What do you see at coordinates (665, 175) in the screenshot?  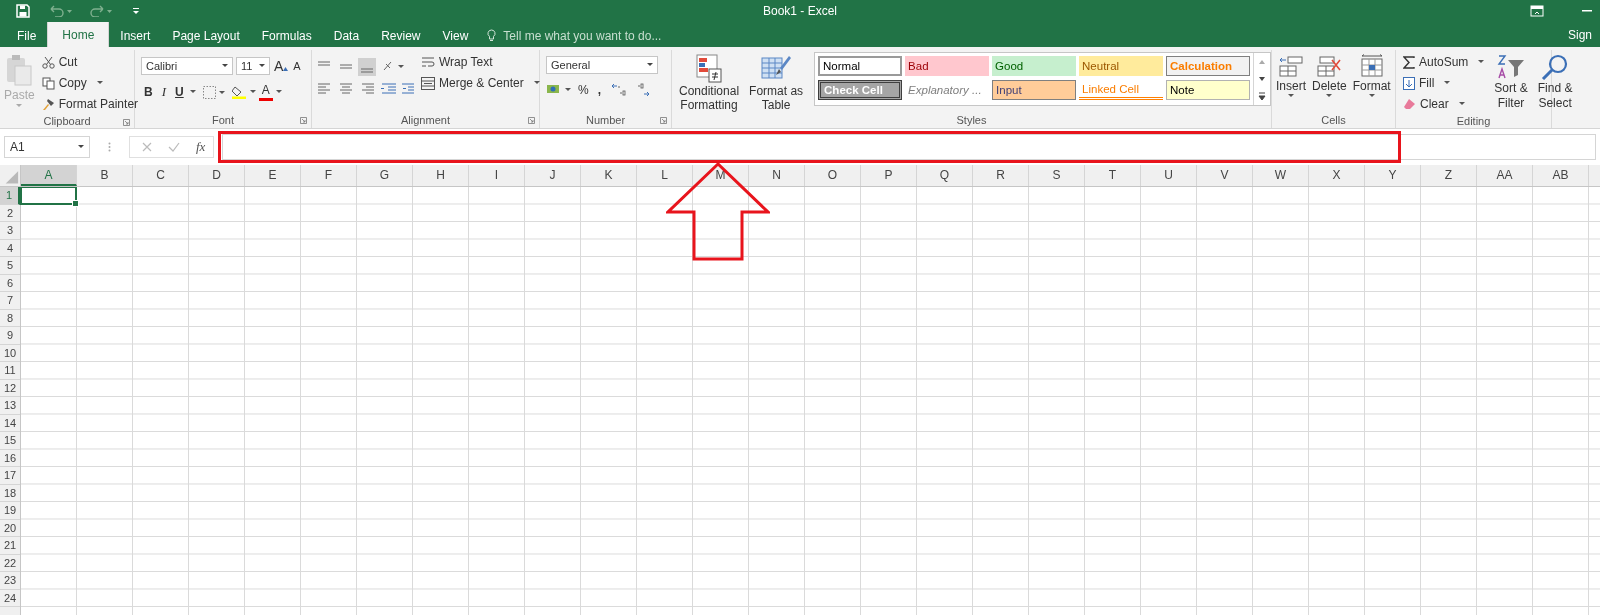 I see `column-header: L` at bounding box center [665, 175].